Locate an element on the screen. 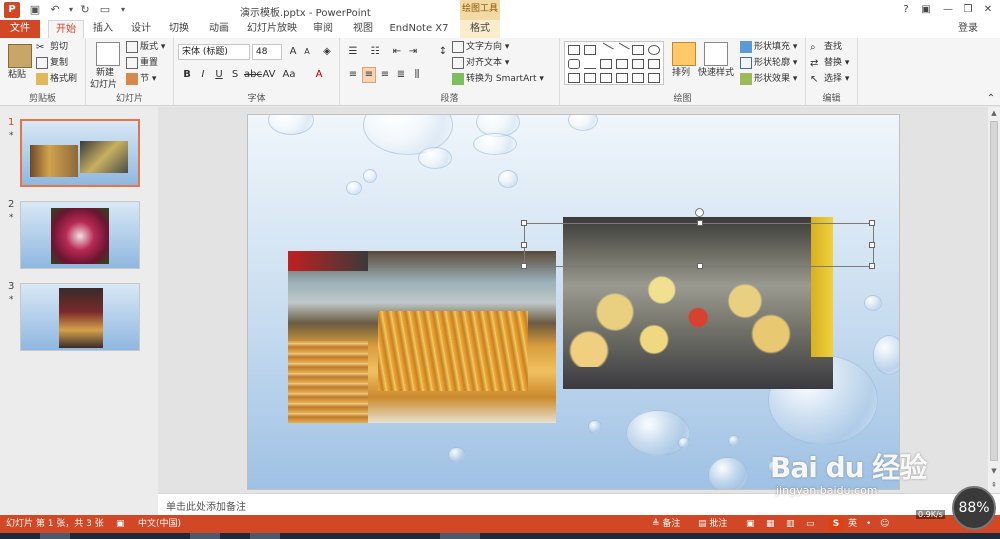 This screenshot has height=539, width=1000. ime-emoji-icon: ☺ is located at coordinates (884, 524).